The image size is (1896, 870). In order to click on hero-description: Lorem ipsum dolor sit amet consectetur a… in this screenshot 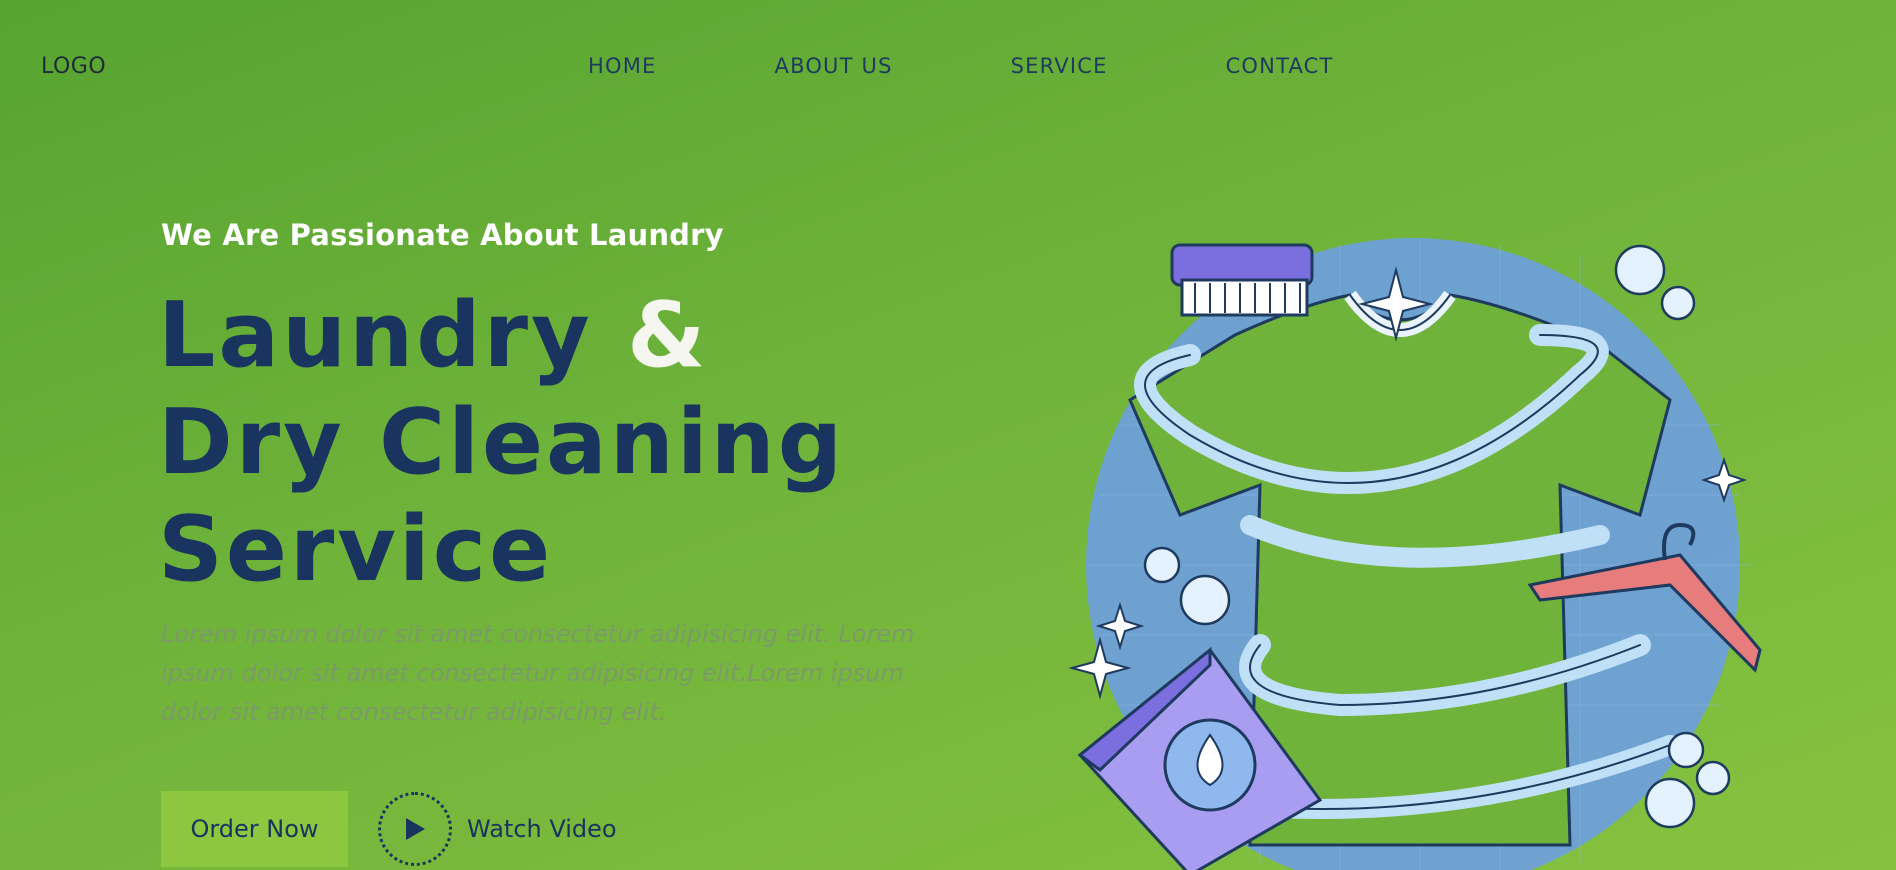, I will do `click(538, 673)`.